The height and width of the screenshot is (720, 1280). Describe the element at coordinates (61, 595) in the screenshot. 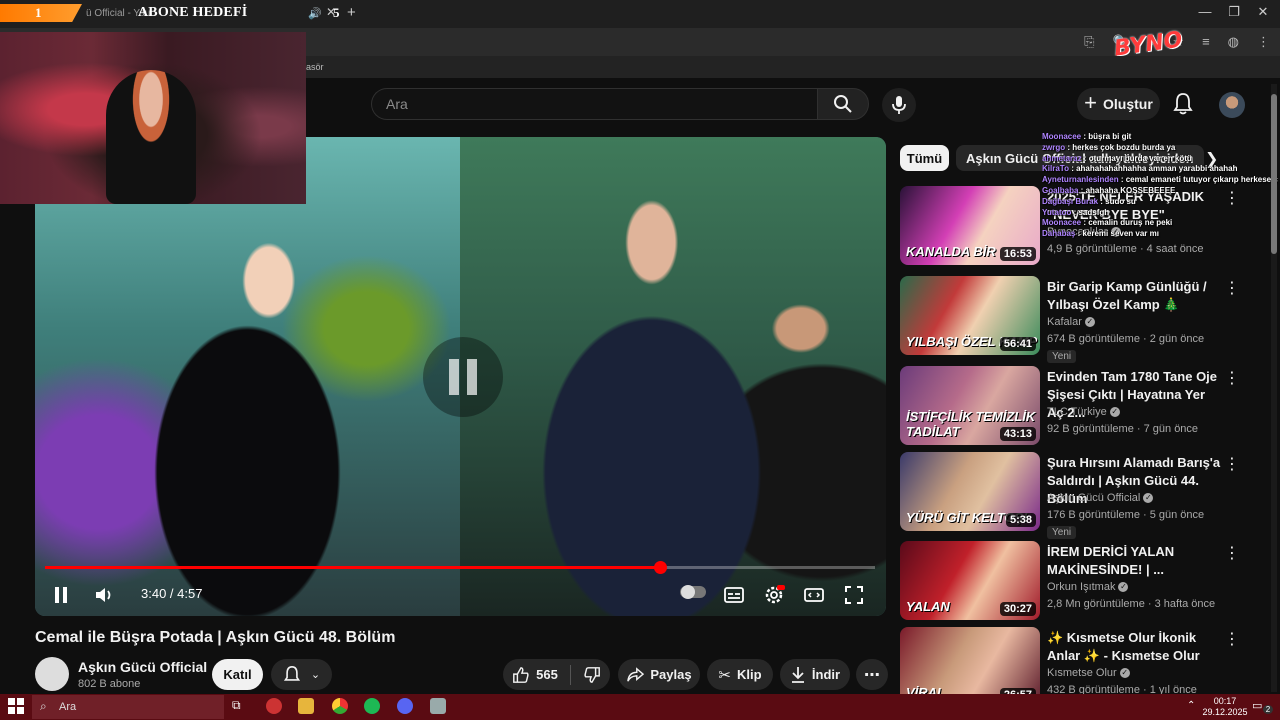

I see `pause-icon` at that location.